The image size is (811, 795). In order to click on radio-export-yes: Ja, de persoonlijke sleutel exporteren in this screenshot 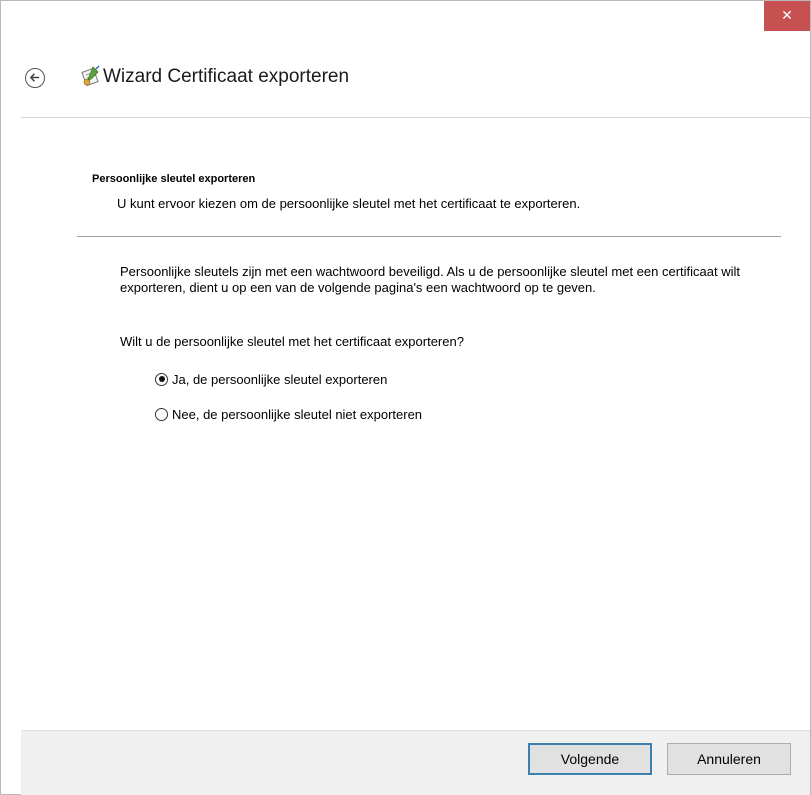, I will do `click(271, 379)`.